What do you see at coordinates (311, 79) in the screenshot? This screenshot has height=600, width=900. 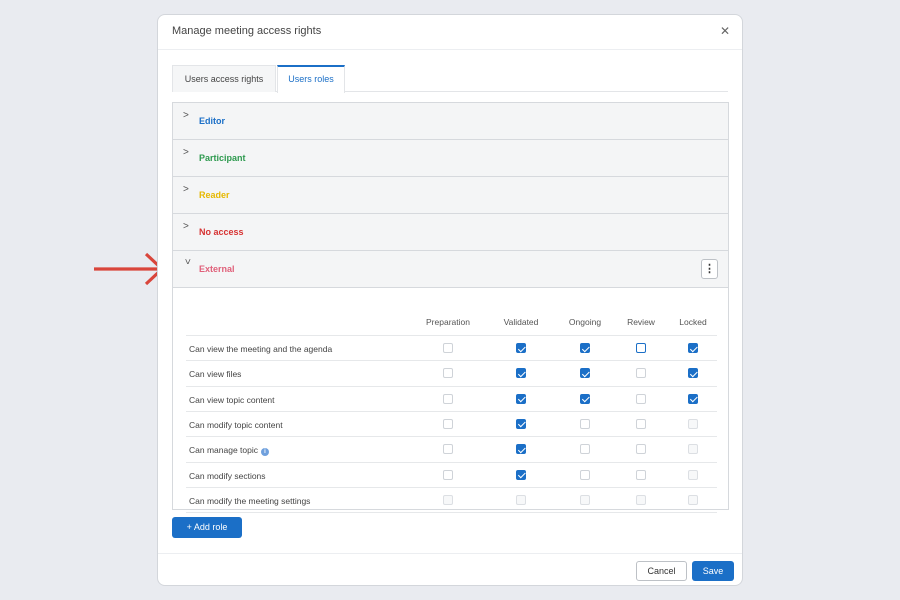 I see `tab-users-roles: Users roles` at bounding box center [311, 79].